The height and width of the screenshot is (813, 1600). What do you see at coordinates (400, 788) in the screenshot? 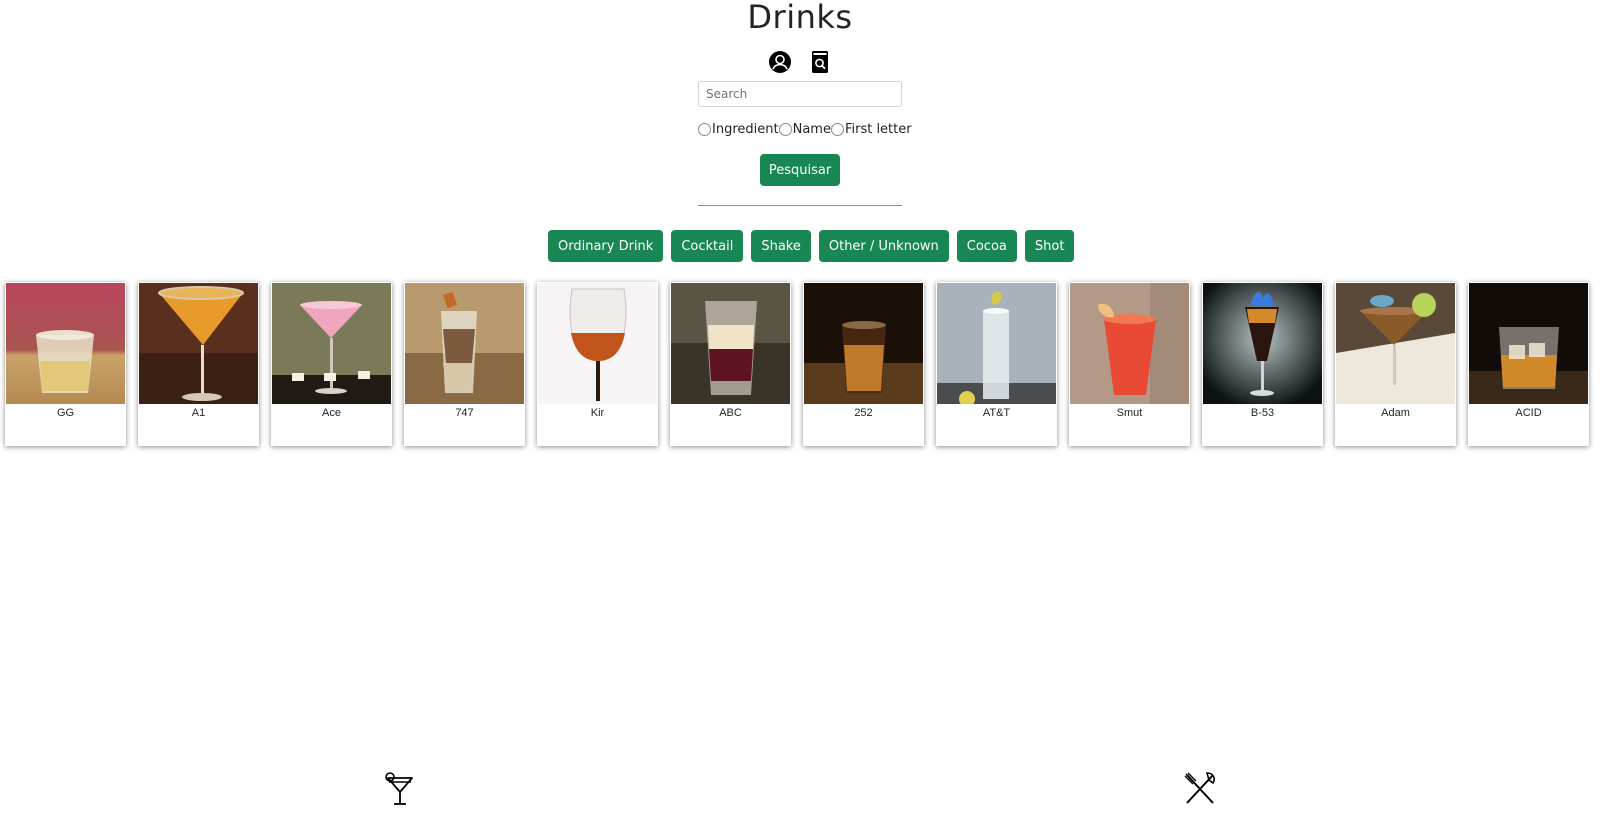
I see `cocktail-icon` at bounding box center [400, 788].